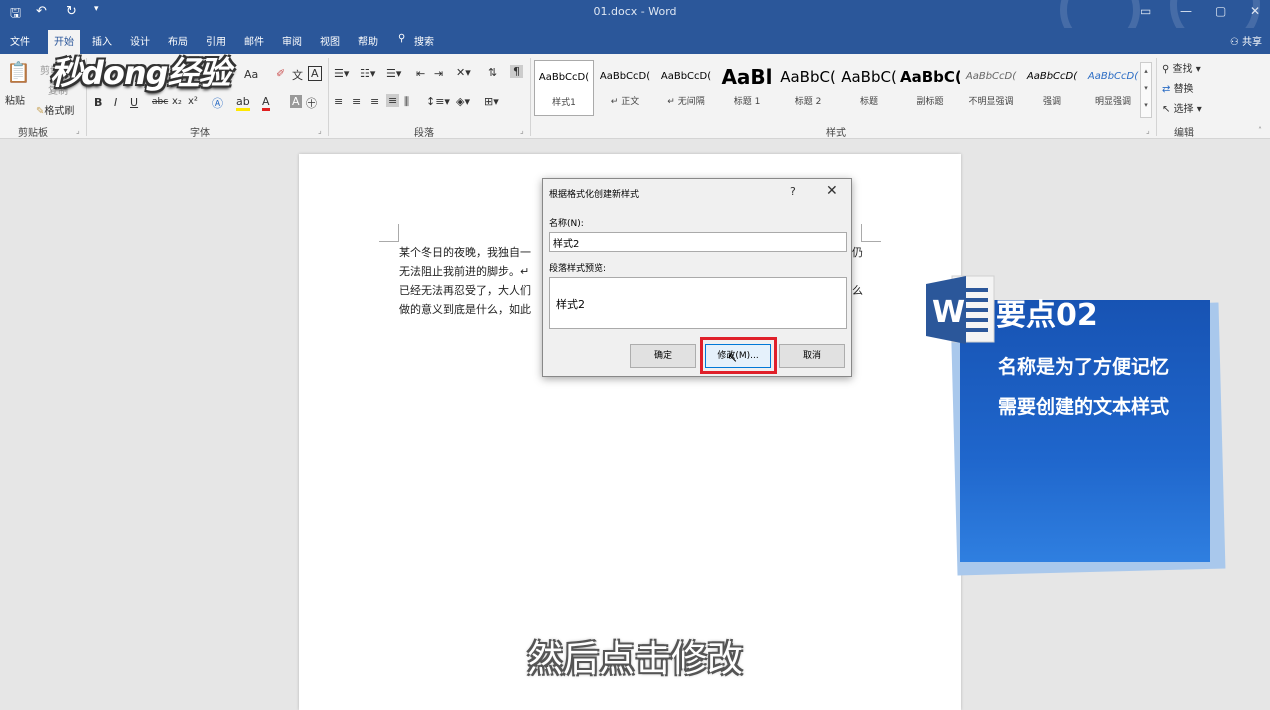 The height and width of the screenshot is (710, 1270). I want to click on distributed-icon: ⫼, so click(406, 102).